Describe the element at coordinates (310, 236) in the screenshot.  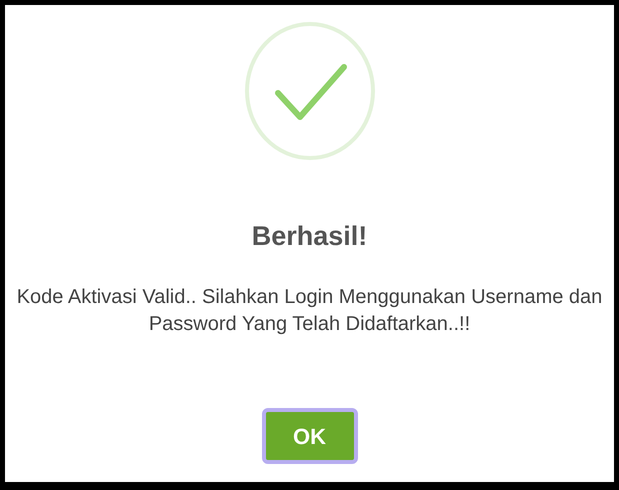
I see `dialog-title: Berhasil!` at that location.